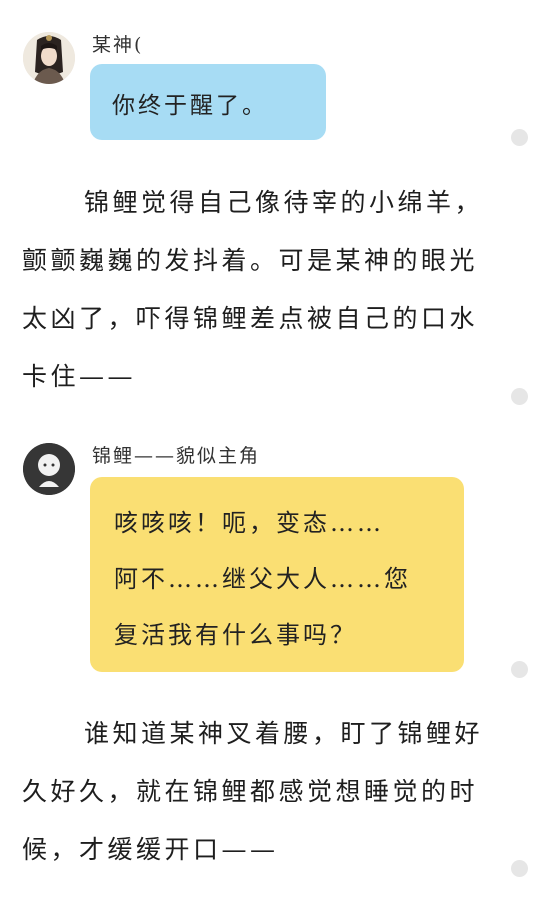 Image resolution: width=540 pixels, height=909 pixels. I want to click on chat-bubble: 你终于醒了。, so click(208, 102).